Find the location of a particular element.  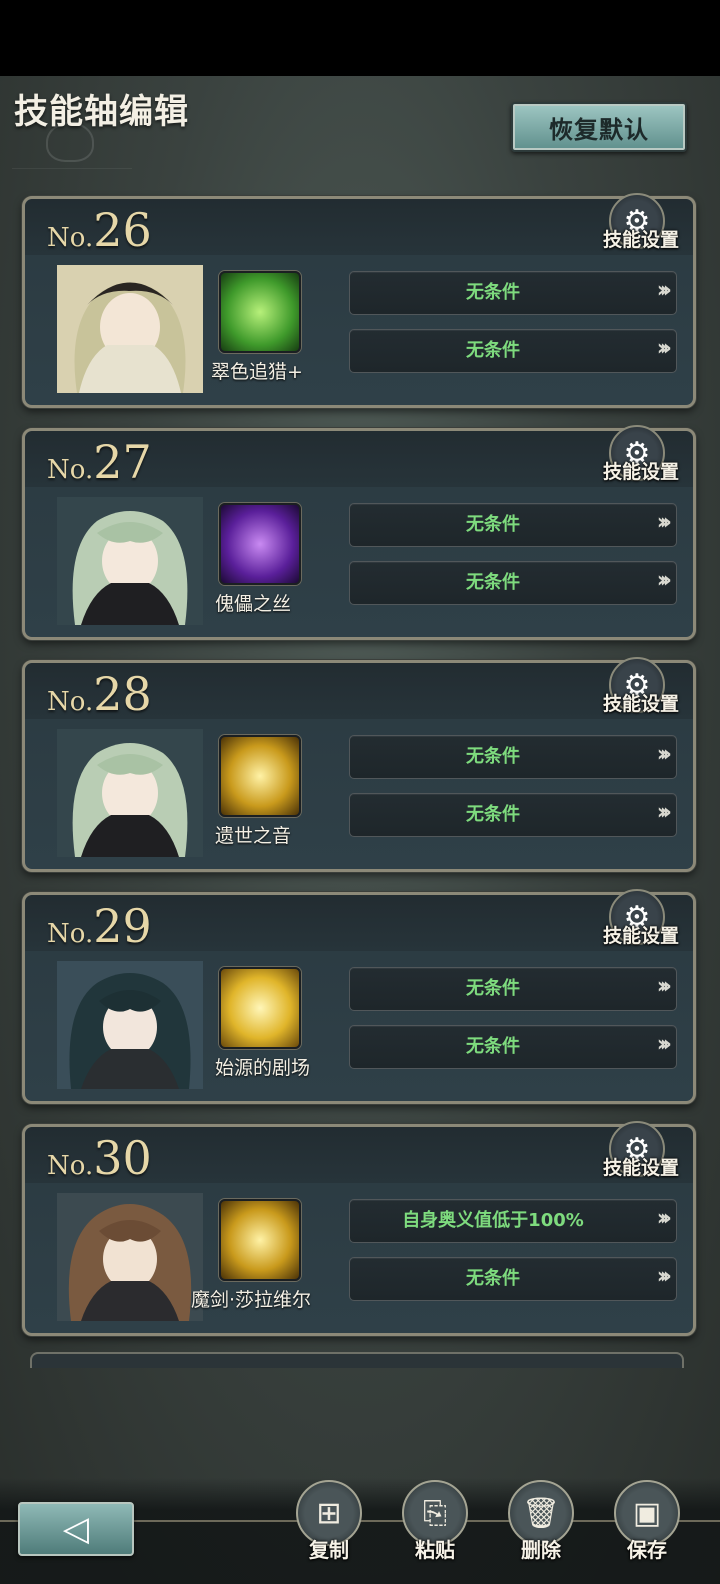

title-emblem-icon is located at coordinates (72, 145).